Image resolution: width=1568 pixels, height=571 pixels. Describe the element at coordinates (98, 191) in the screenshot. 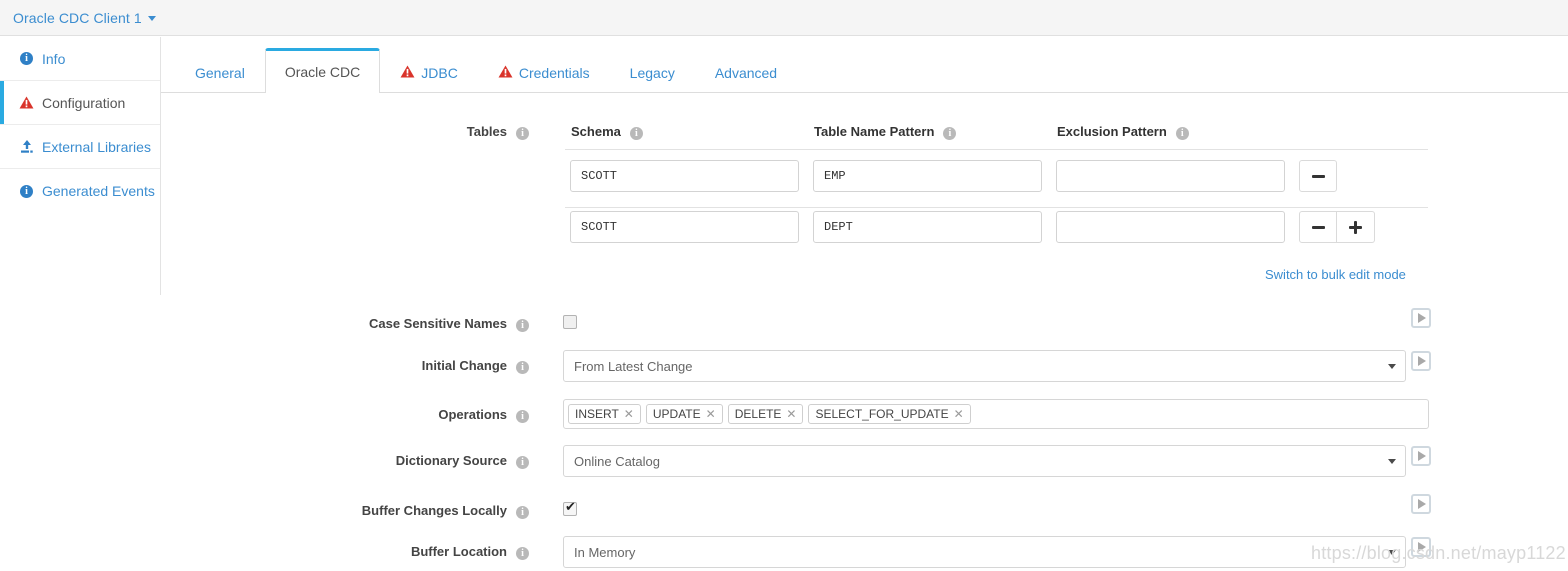

I see `sidebar-item-label: Generated Events` at that location.